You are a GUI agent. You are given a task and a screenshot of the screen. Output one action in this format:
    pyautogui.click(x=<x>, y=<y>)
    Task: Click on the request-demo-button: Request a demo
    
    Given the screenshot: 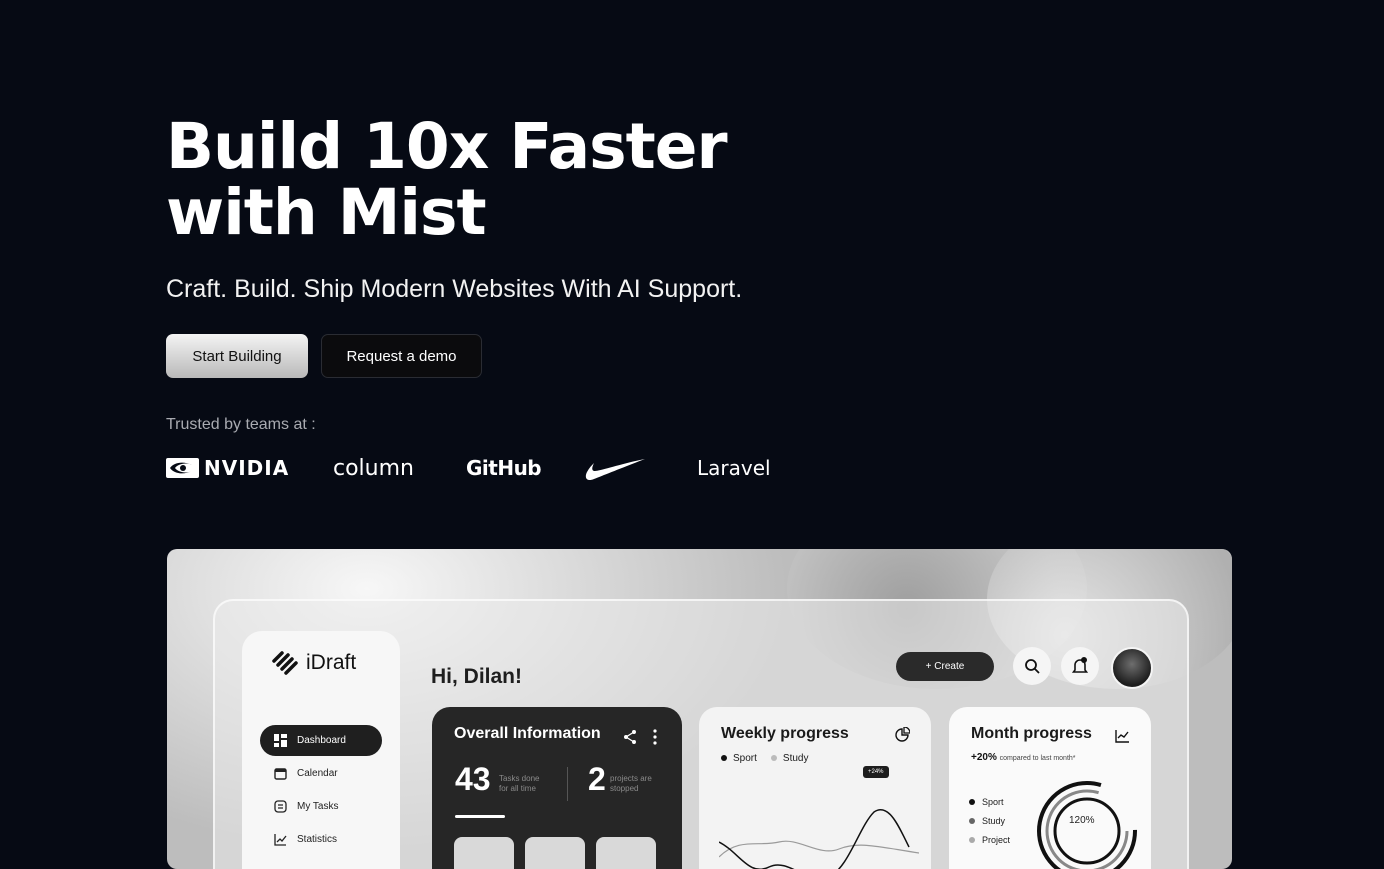 What is the action you would take?
    pyautogui.click(x=401, y=356)
    